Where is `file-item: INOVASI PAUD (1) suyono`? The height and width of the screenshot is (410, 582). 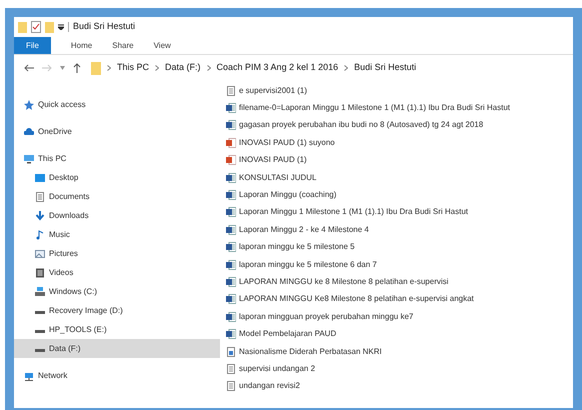 file-item: INOVASI PAUD (1) suyono is located at coordinates (399, 143).